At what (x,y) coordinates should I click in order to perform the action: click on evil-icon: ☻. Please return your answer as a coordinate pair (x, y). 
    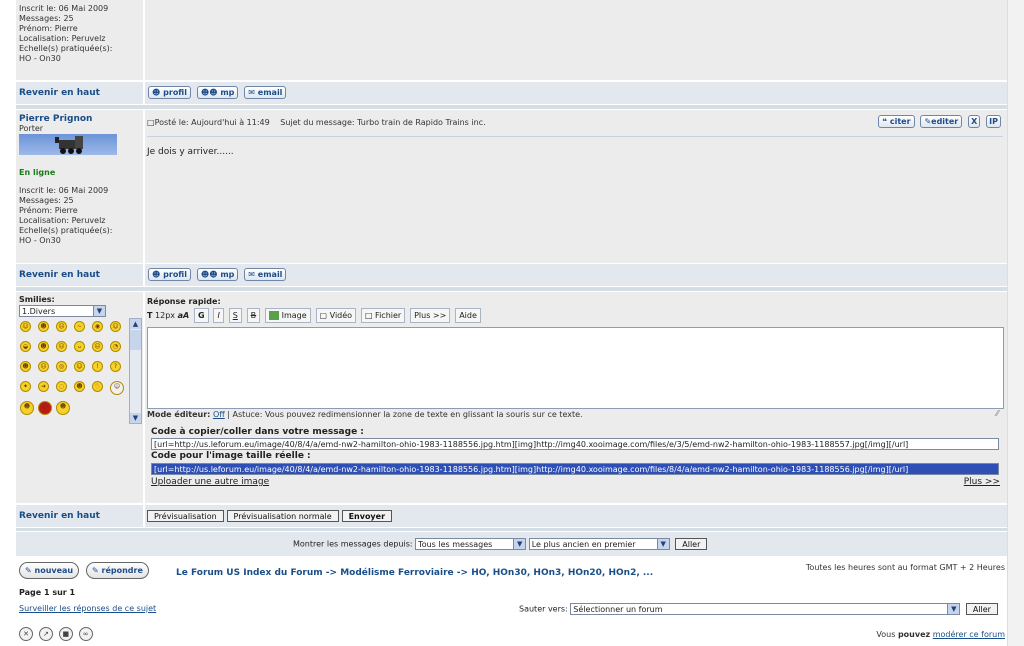
    Looking at the image, I should click on (25, 366).